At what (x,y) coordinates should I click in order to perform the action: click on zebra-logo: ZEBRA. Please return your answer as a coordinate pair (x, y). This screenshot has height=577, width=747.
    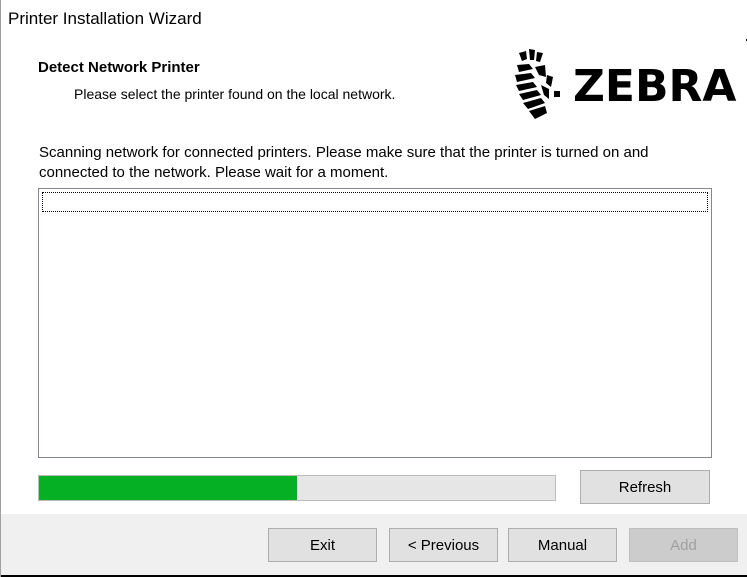
    Looking at the image, I should click on (625, 84).